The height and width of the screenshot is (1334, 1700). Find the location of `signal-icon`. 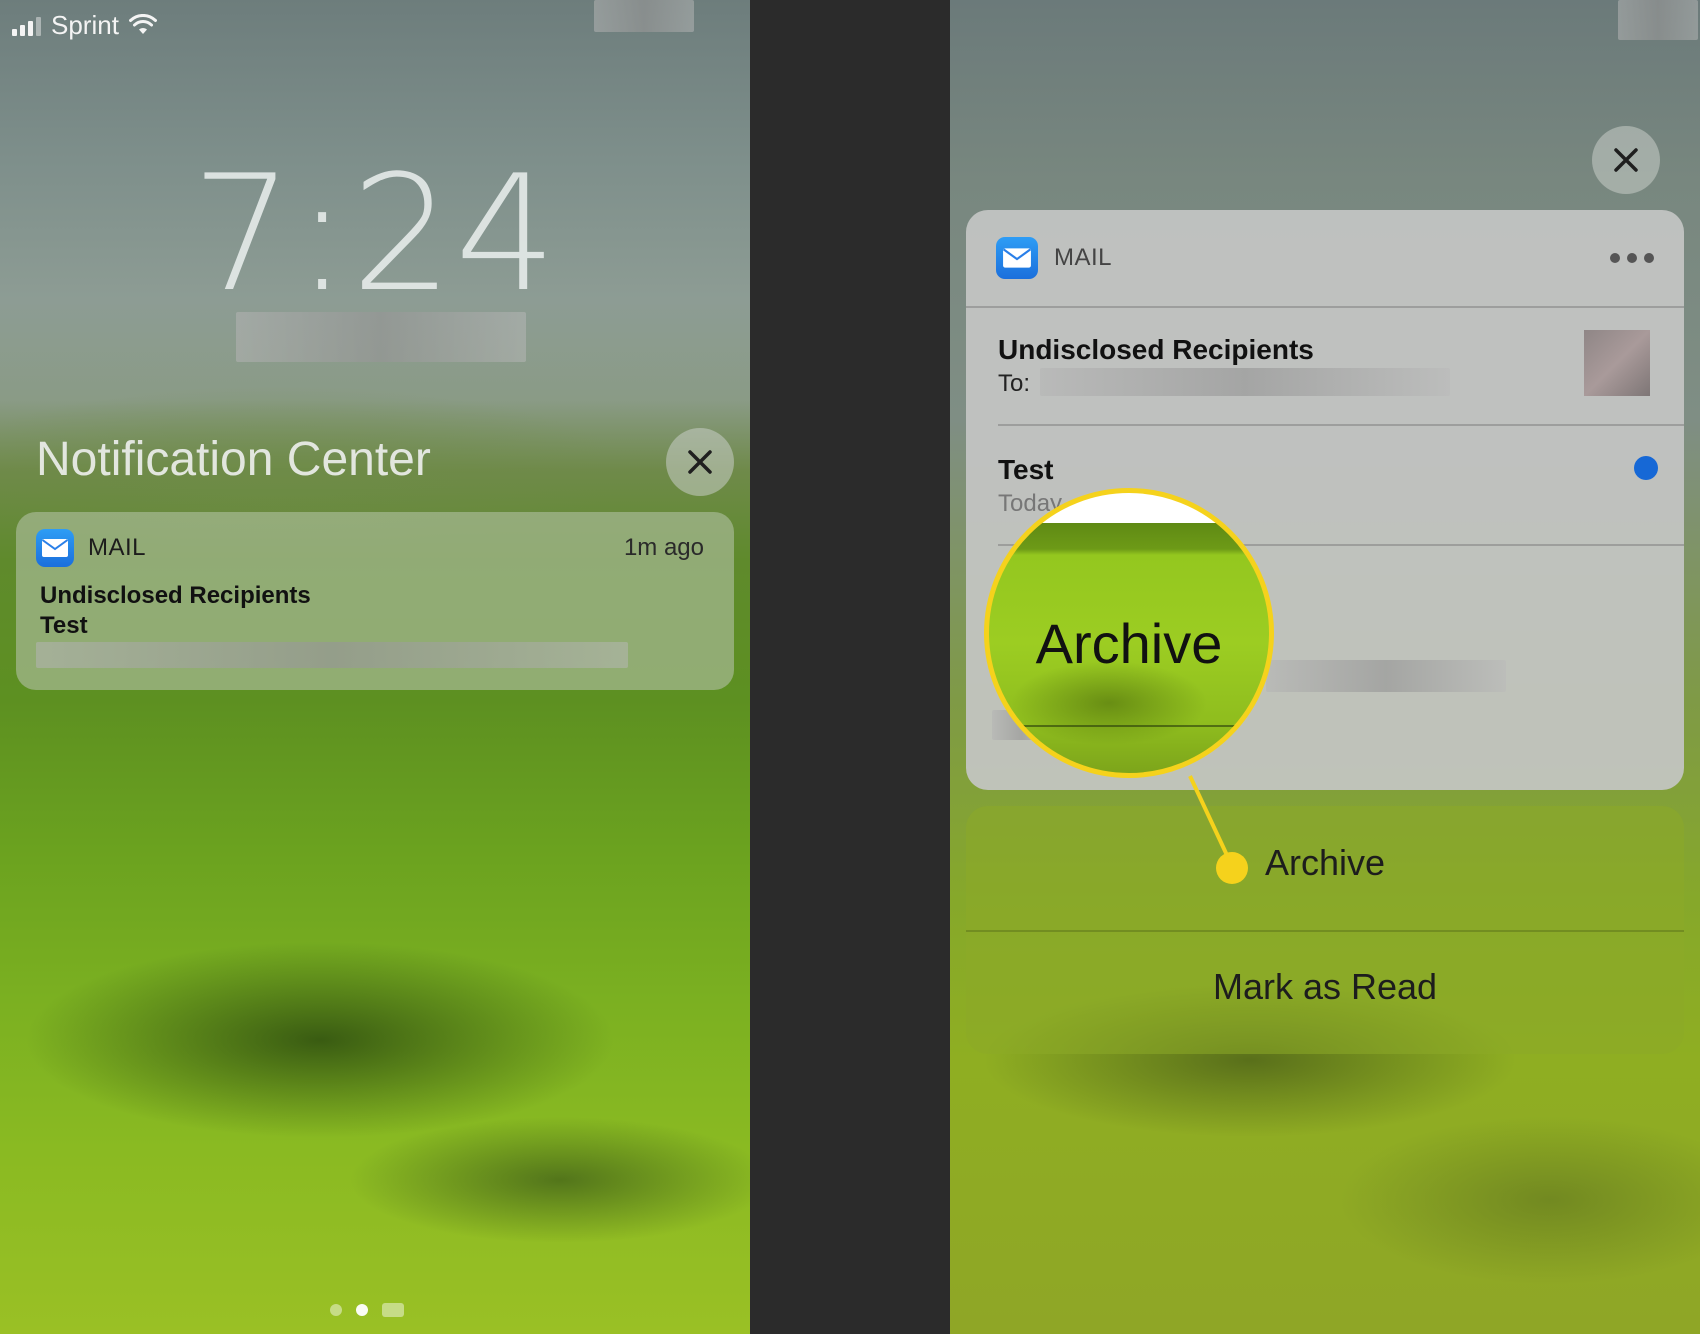

signal-icon is located at coordinates (26, 25).